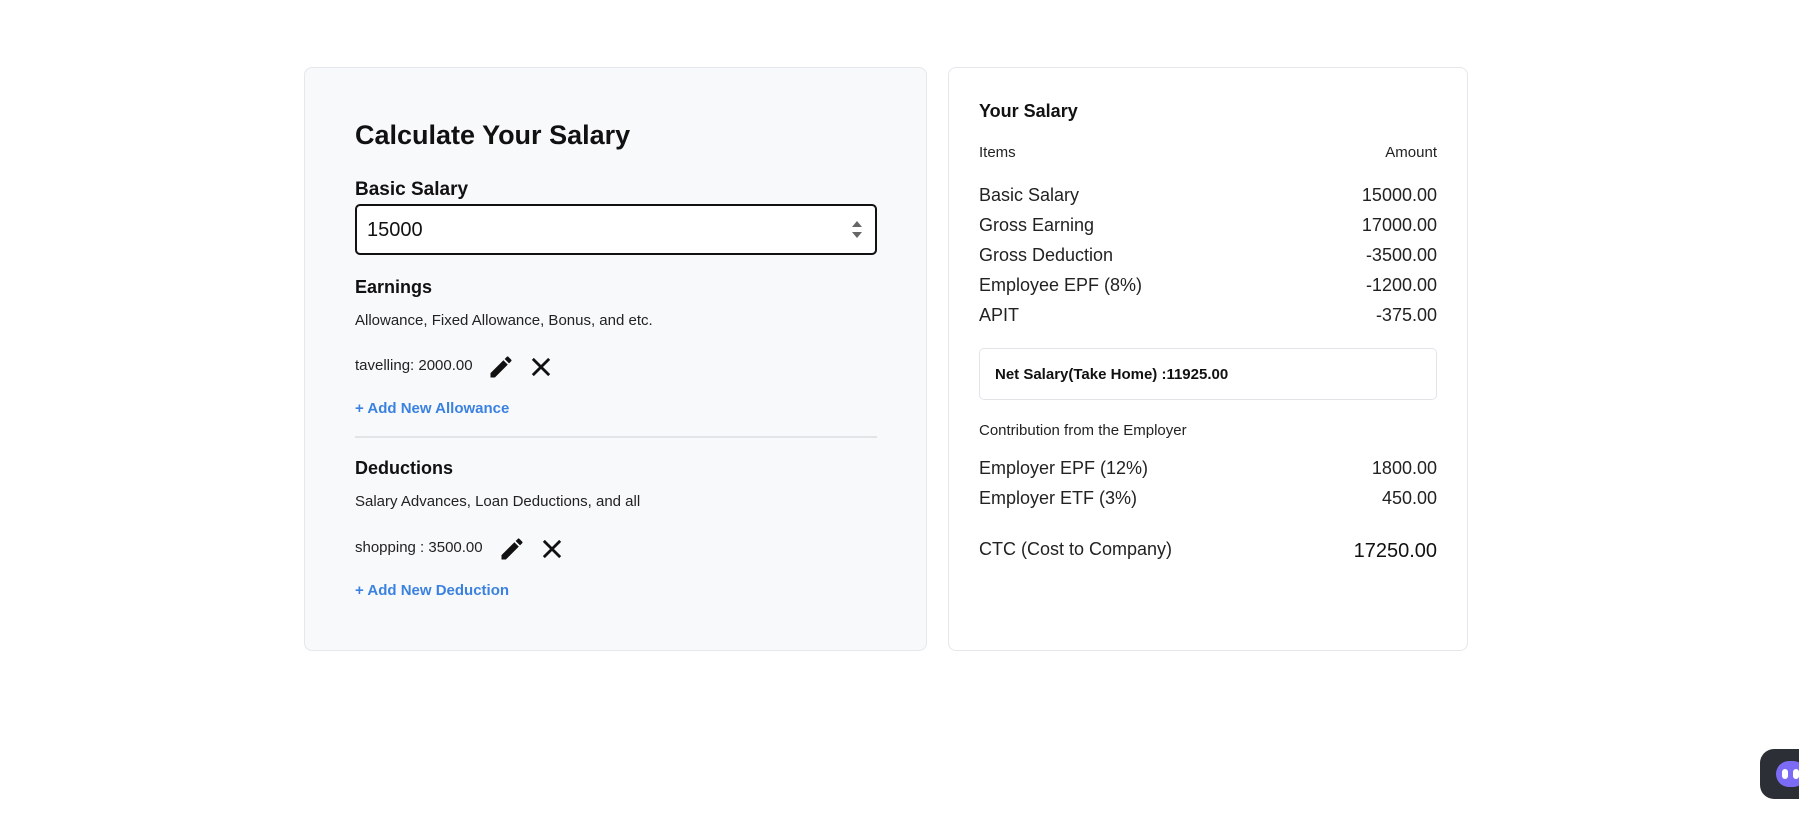 This screenshot has width=1799, height=832. I want to click on row-gross-deduction-label: Gross Deduction, so click(1046, 255).